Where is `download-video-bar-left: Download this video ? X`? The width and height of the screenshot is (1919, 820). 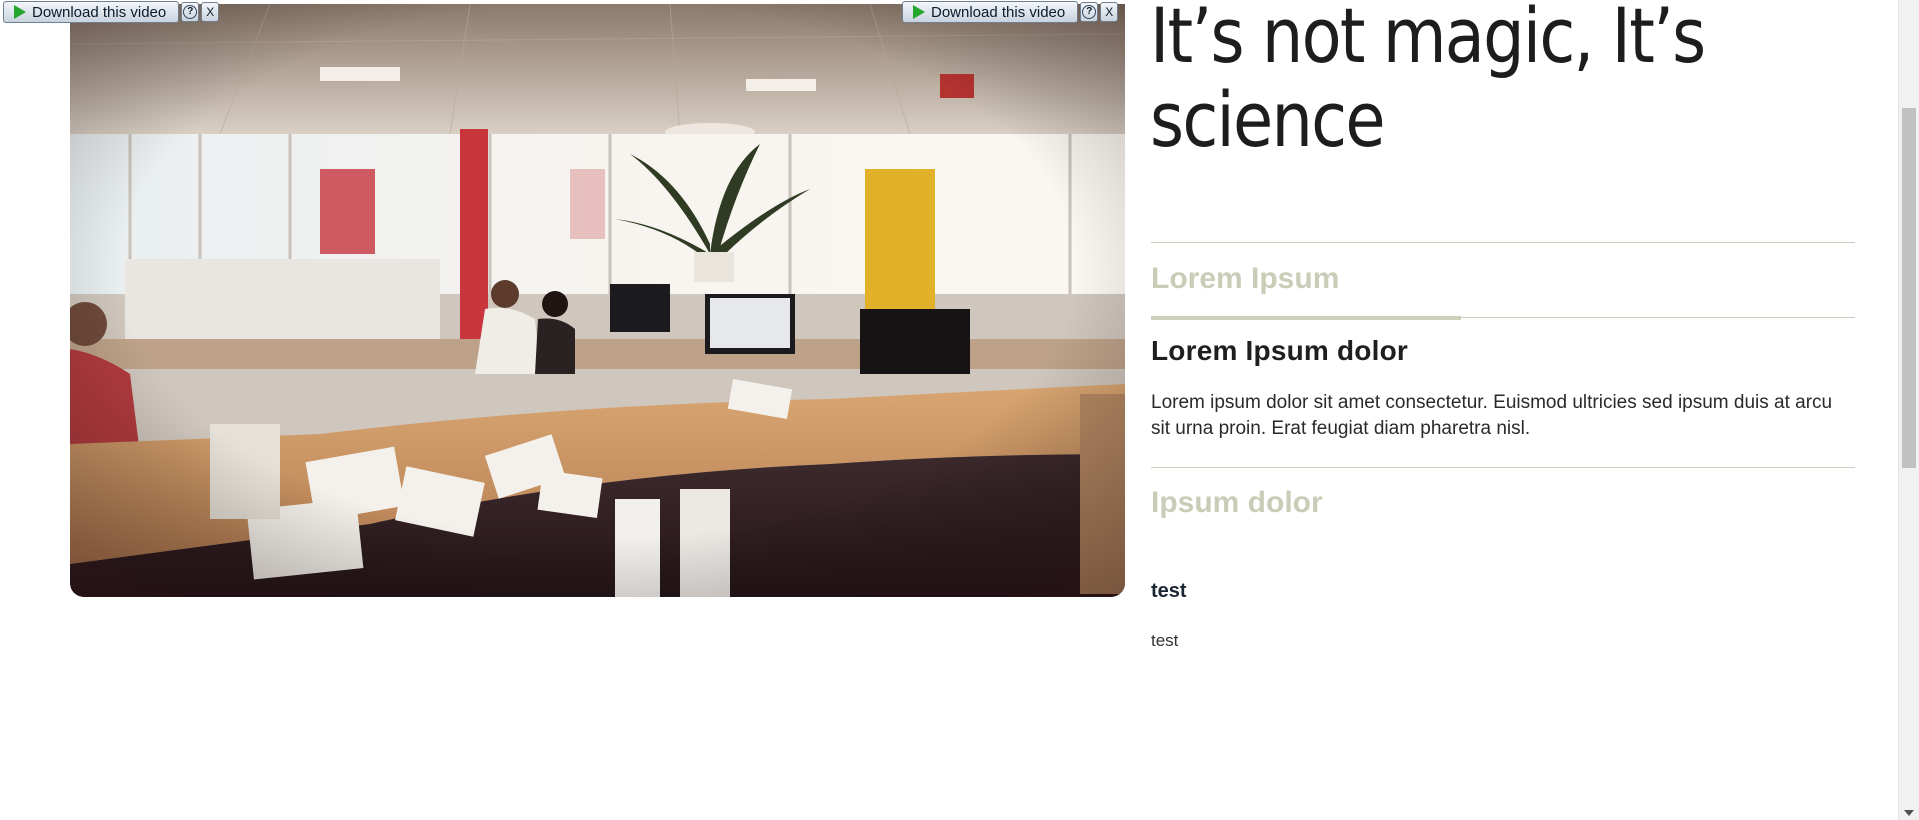 download-video-bar-left: Download this video ? X is located at coordinates (111, 12).